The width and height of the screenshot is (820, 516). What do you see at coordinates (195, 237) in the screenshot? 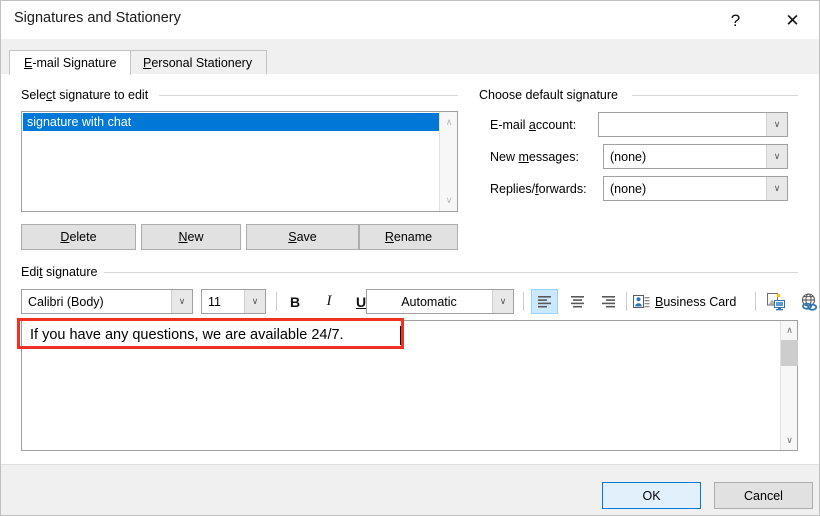
I see `new-button-label: ew` at bounding box center [195, 237].